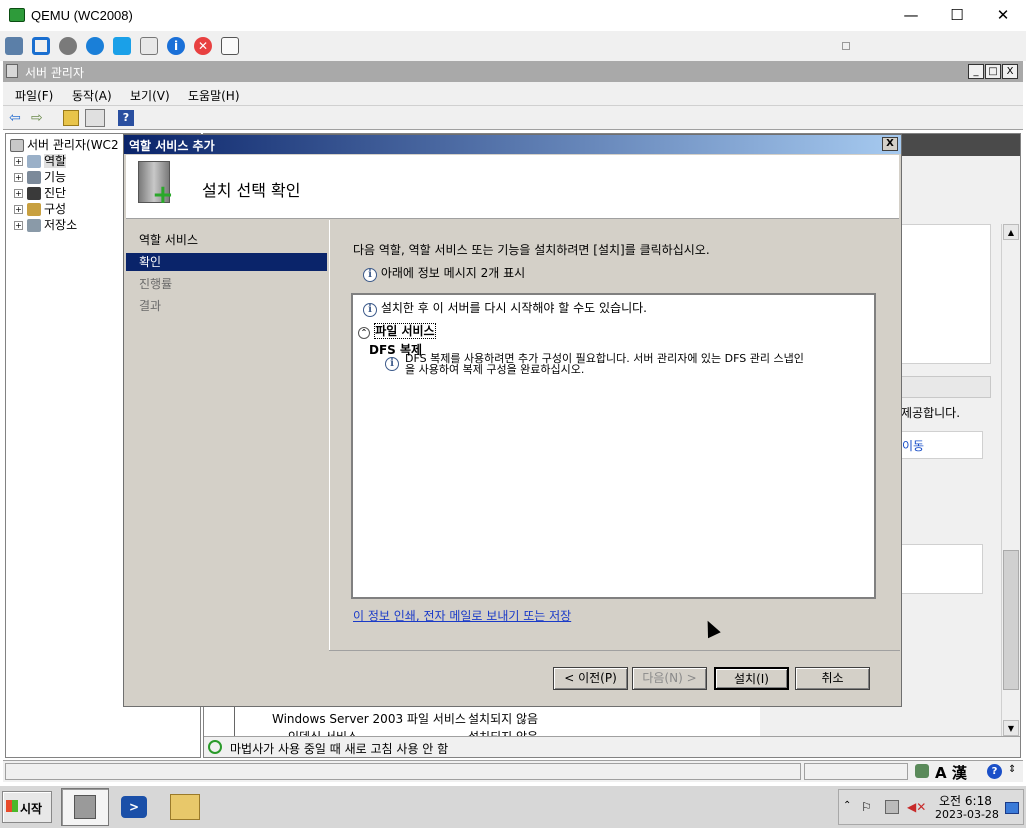 The image size is (1026, 828). I want to click on tree-item-label: 구성, so click(55, 209).